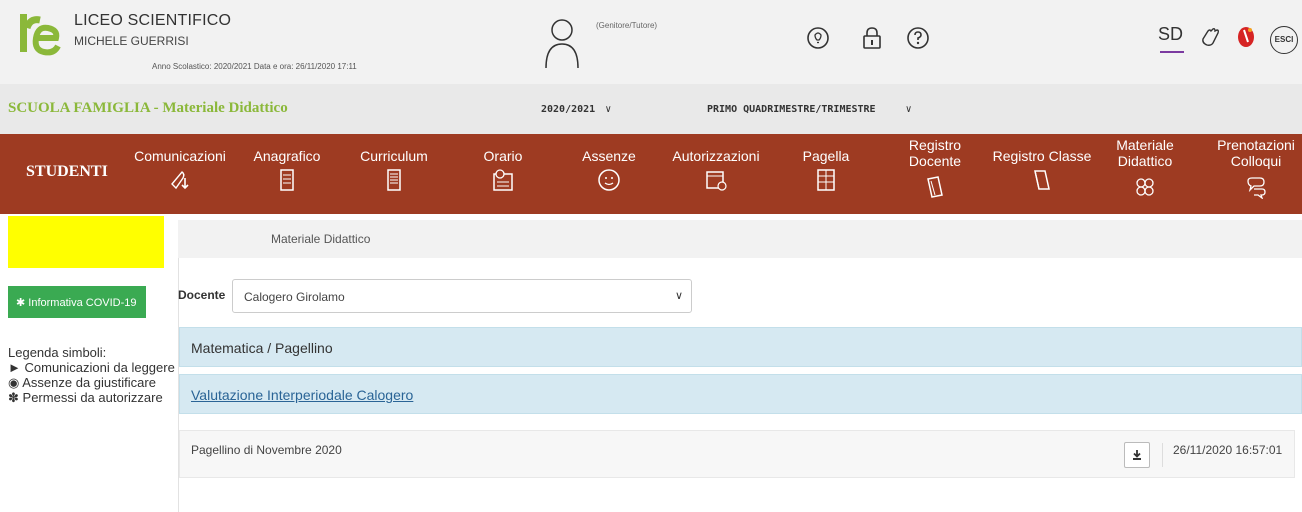 This screenshot has height=512, width=1302. Describe the element at coordinates (14, 382) in the screenshot. I see `absence-icon: ◉` at that location.